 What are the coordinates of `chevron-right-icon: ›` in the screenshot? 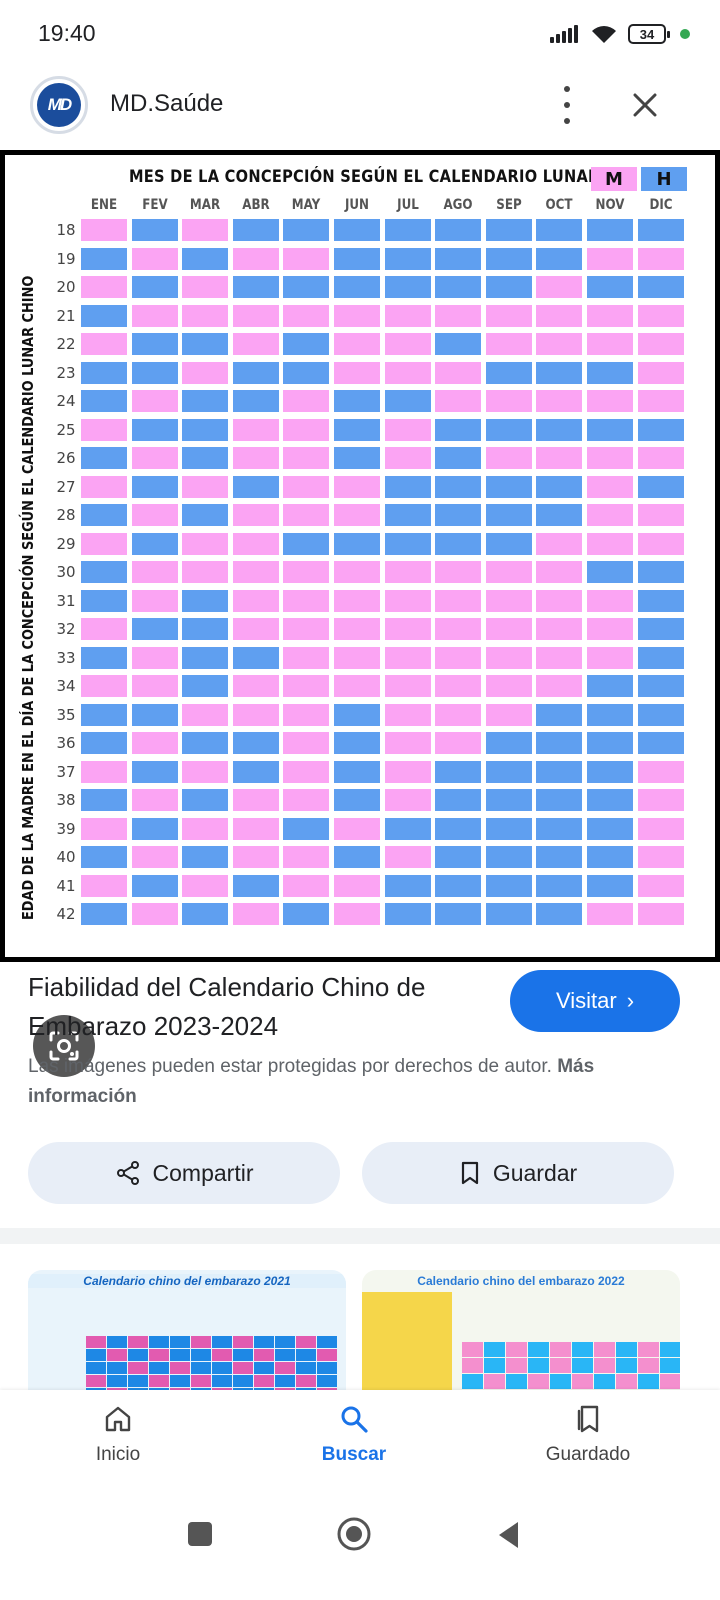 It's located at (630, 1000).